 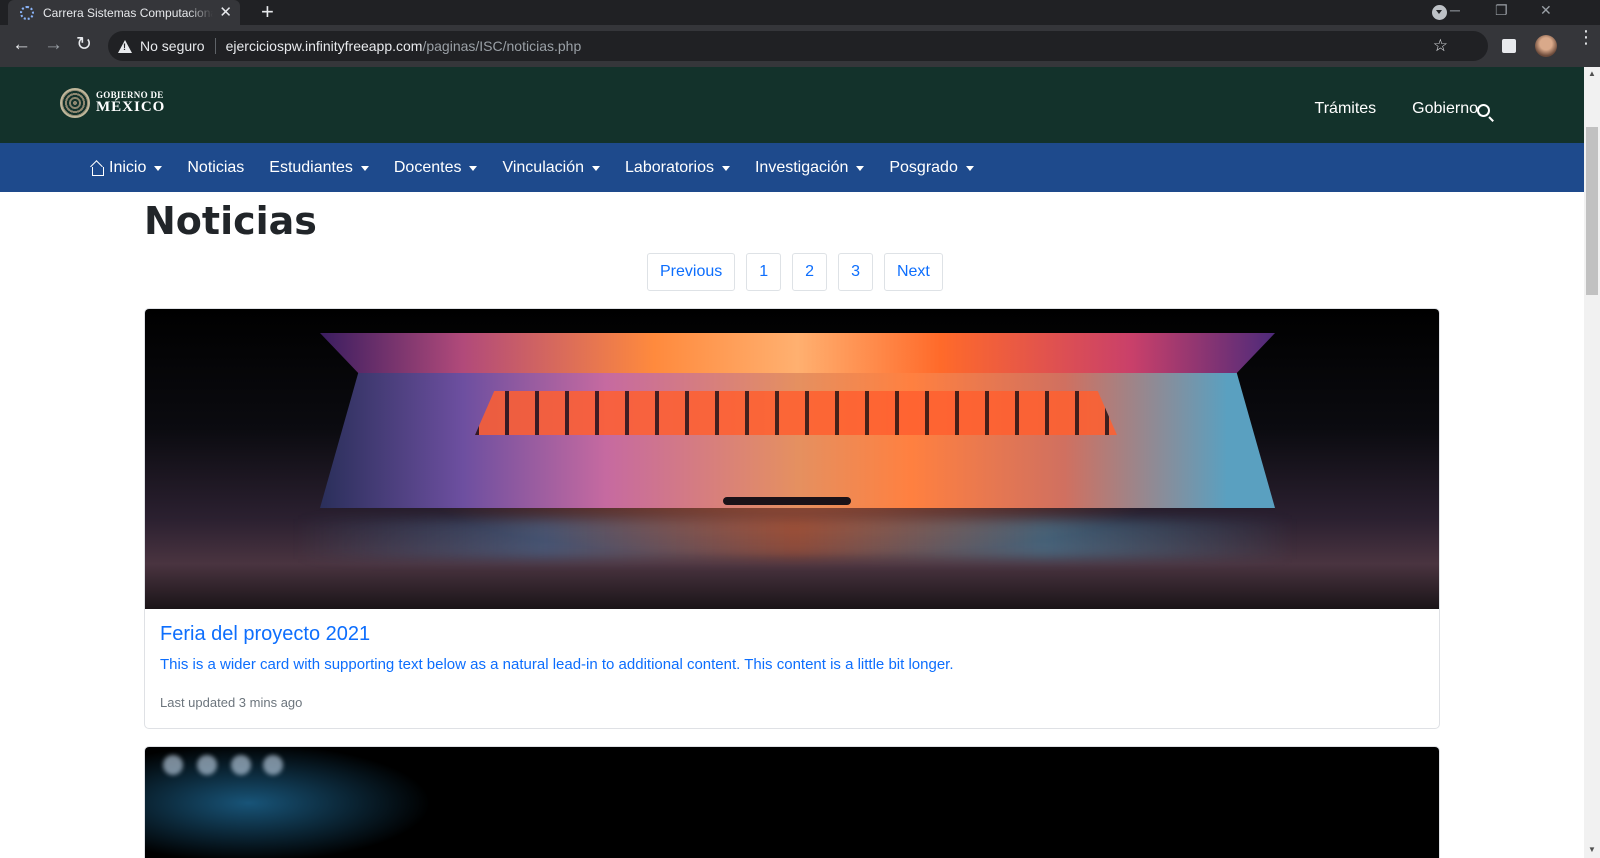 What do you see at coordinates (502, 46) in the screenshot?
I see `url-path: /paginas/ISC/noticias.php` at bounding box center [502, 46].